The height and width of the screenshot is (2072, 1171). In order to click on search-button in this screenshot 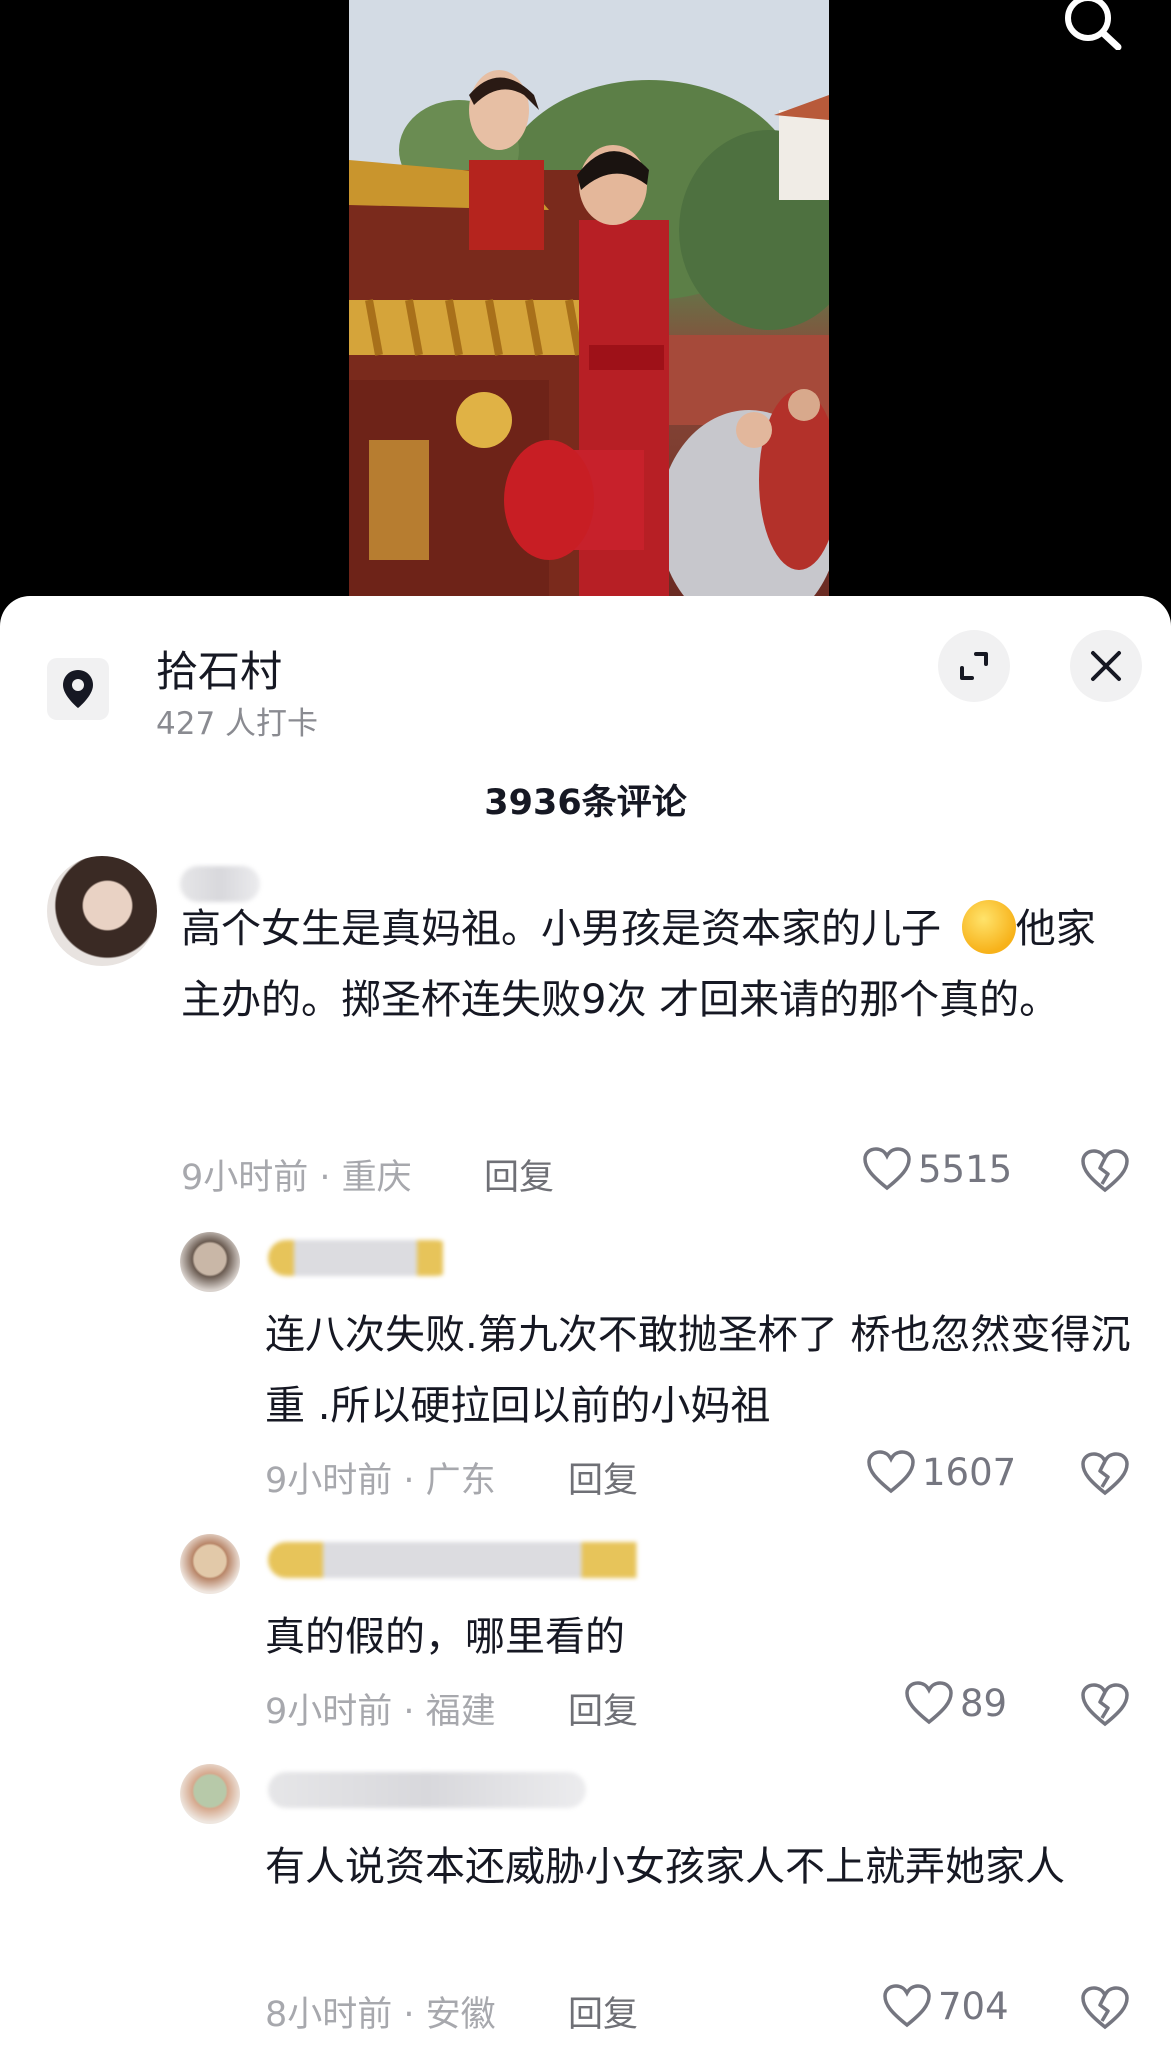, I will do `click(1091, 25)`.